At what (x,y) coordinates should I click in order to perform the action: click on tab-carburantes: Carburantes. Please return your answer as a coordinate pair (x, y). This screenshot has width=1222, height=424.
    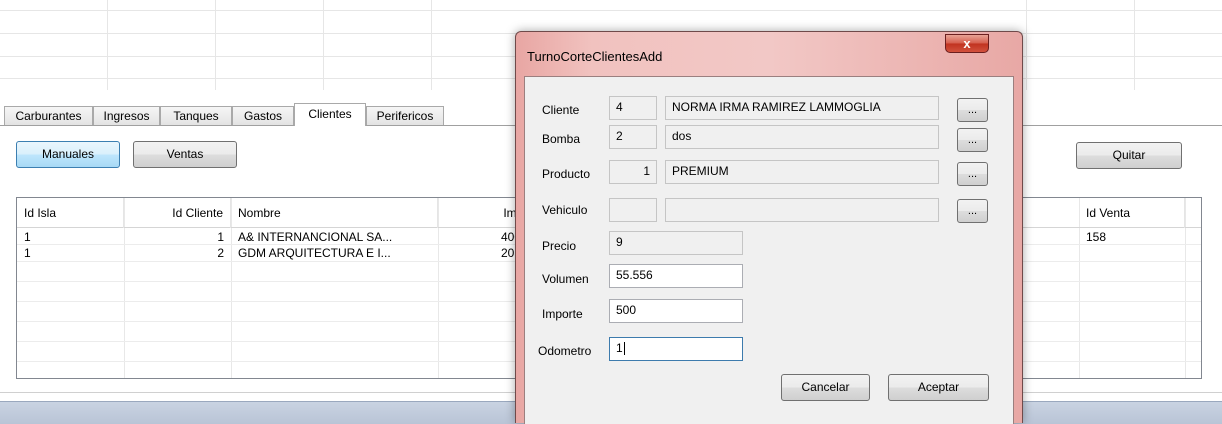
    Looking at the image, I should click on (48, 115).